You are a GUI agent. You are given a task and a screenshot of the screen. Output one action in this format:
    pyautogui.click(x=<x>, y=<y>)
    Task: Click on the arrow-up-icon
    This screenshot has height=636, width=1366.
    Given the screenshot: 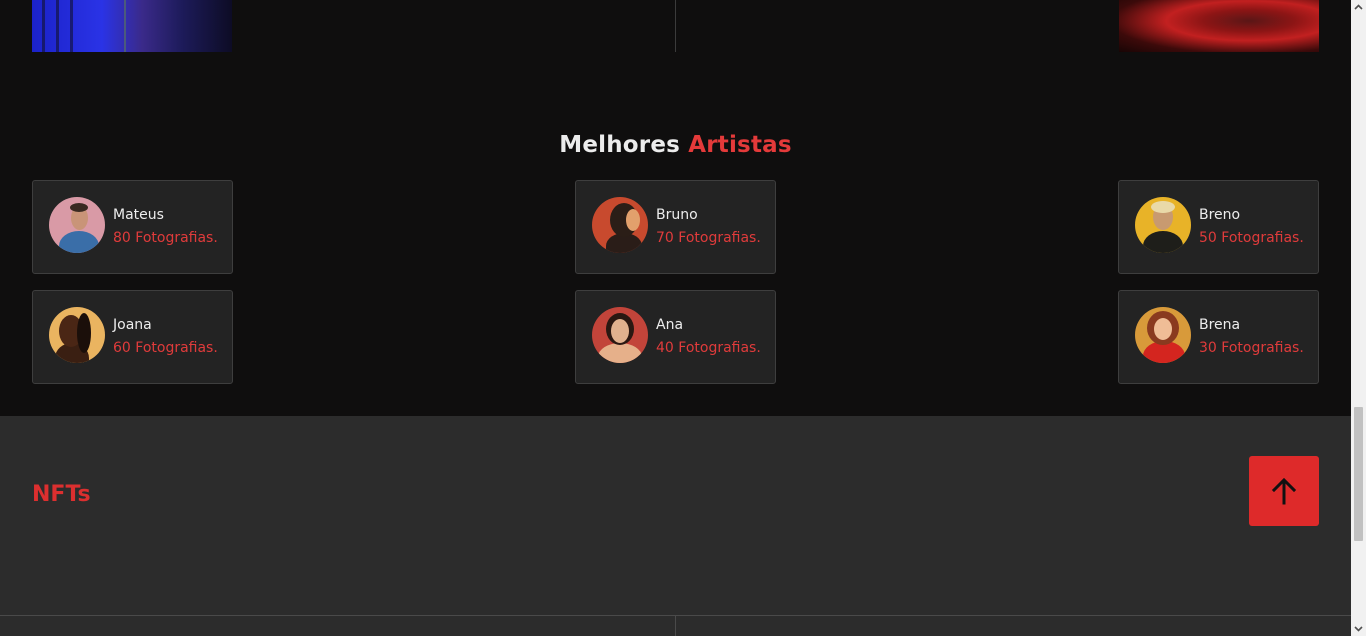 What is the action you would take?
    pyautogui.click(x=1284, y=491)
    